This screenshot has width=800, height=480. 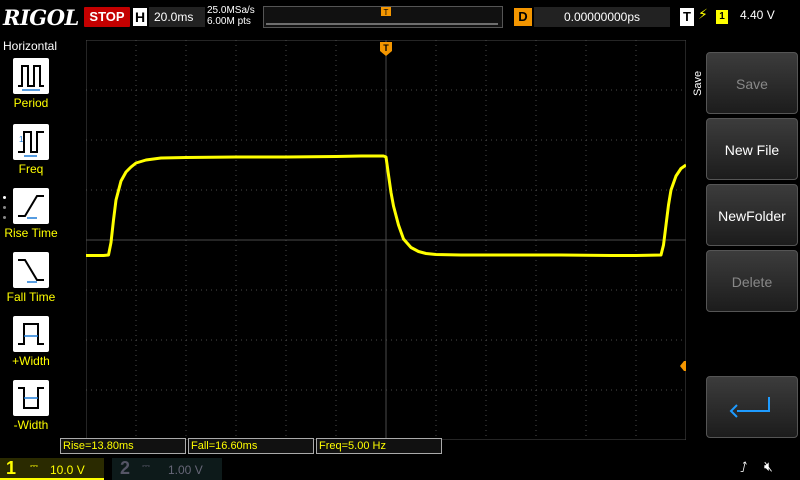 What do you see at coordinates (167, 469) in the screenshot?
I see `channel-2-tab: 2 ⎓ 1.00 V` at bounding box center [167, 469].